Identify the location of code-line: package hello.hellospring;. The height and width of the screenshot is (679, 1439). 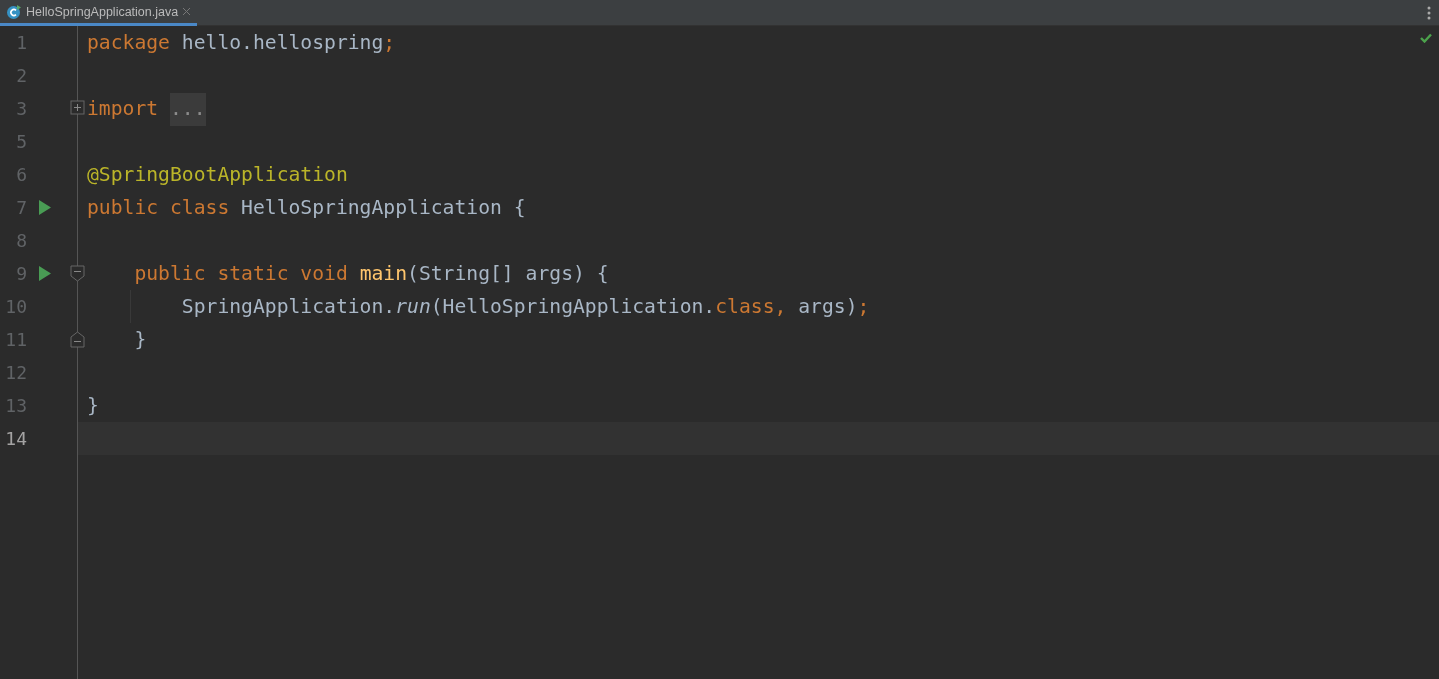
(241, 43).